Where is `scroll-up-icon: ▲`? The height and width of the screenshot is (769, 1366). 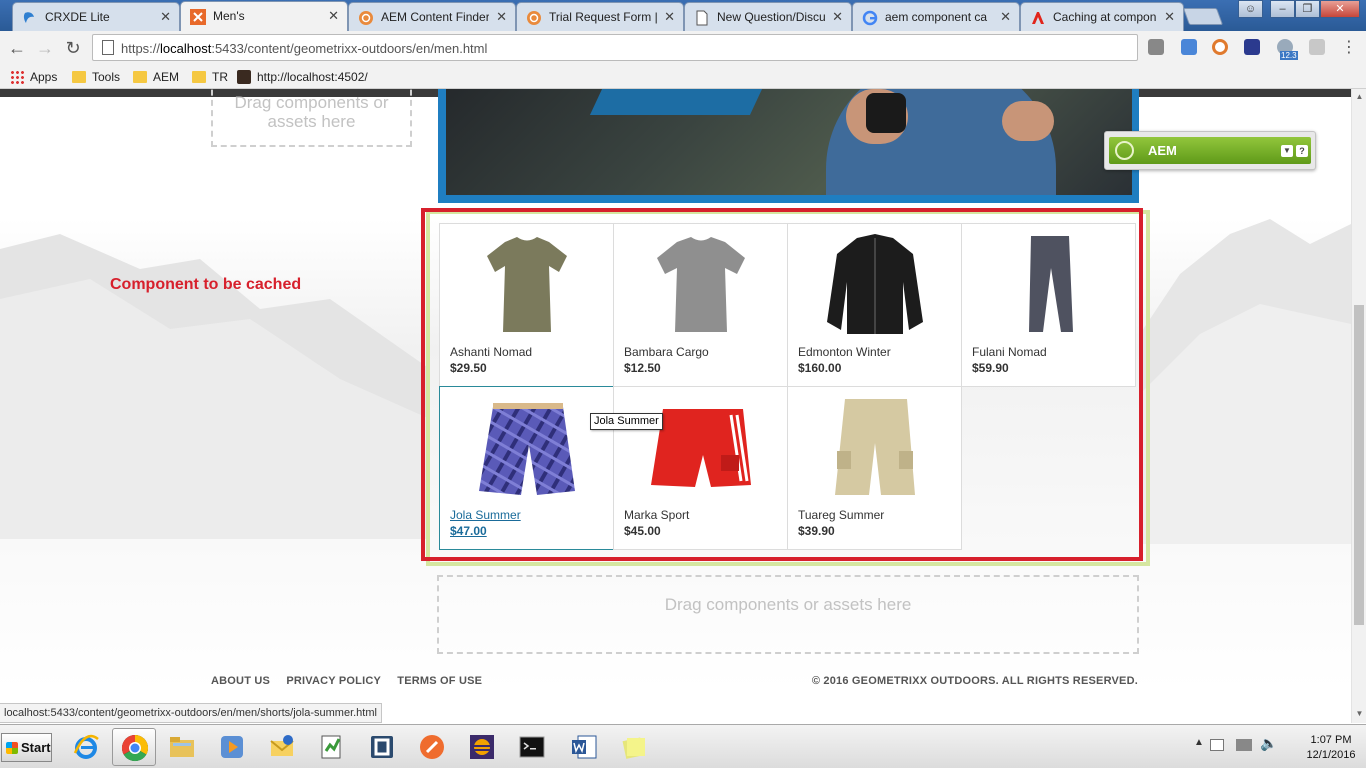
scroll-up-icon: ▲ is located at coordinates (1359, 96).